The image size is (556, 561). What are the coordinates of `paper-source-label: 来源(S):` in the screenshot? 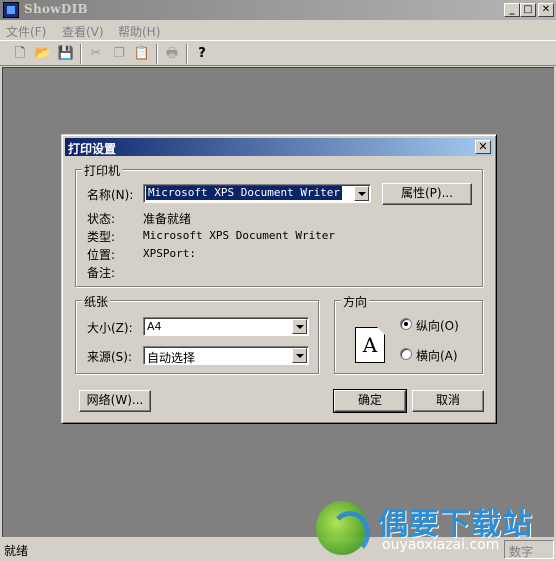 It's located at (110, 357).